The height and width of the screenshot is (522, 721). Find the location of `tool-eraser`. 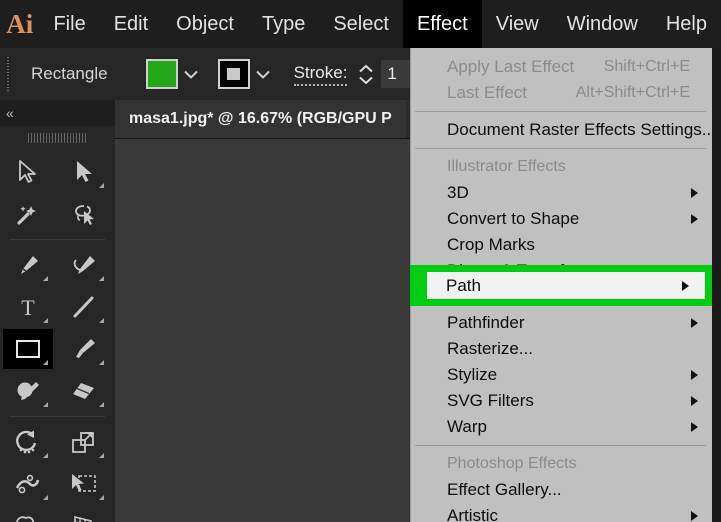

tool-eraser is located at coordinates (84, 391).